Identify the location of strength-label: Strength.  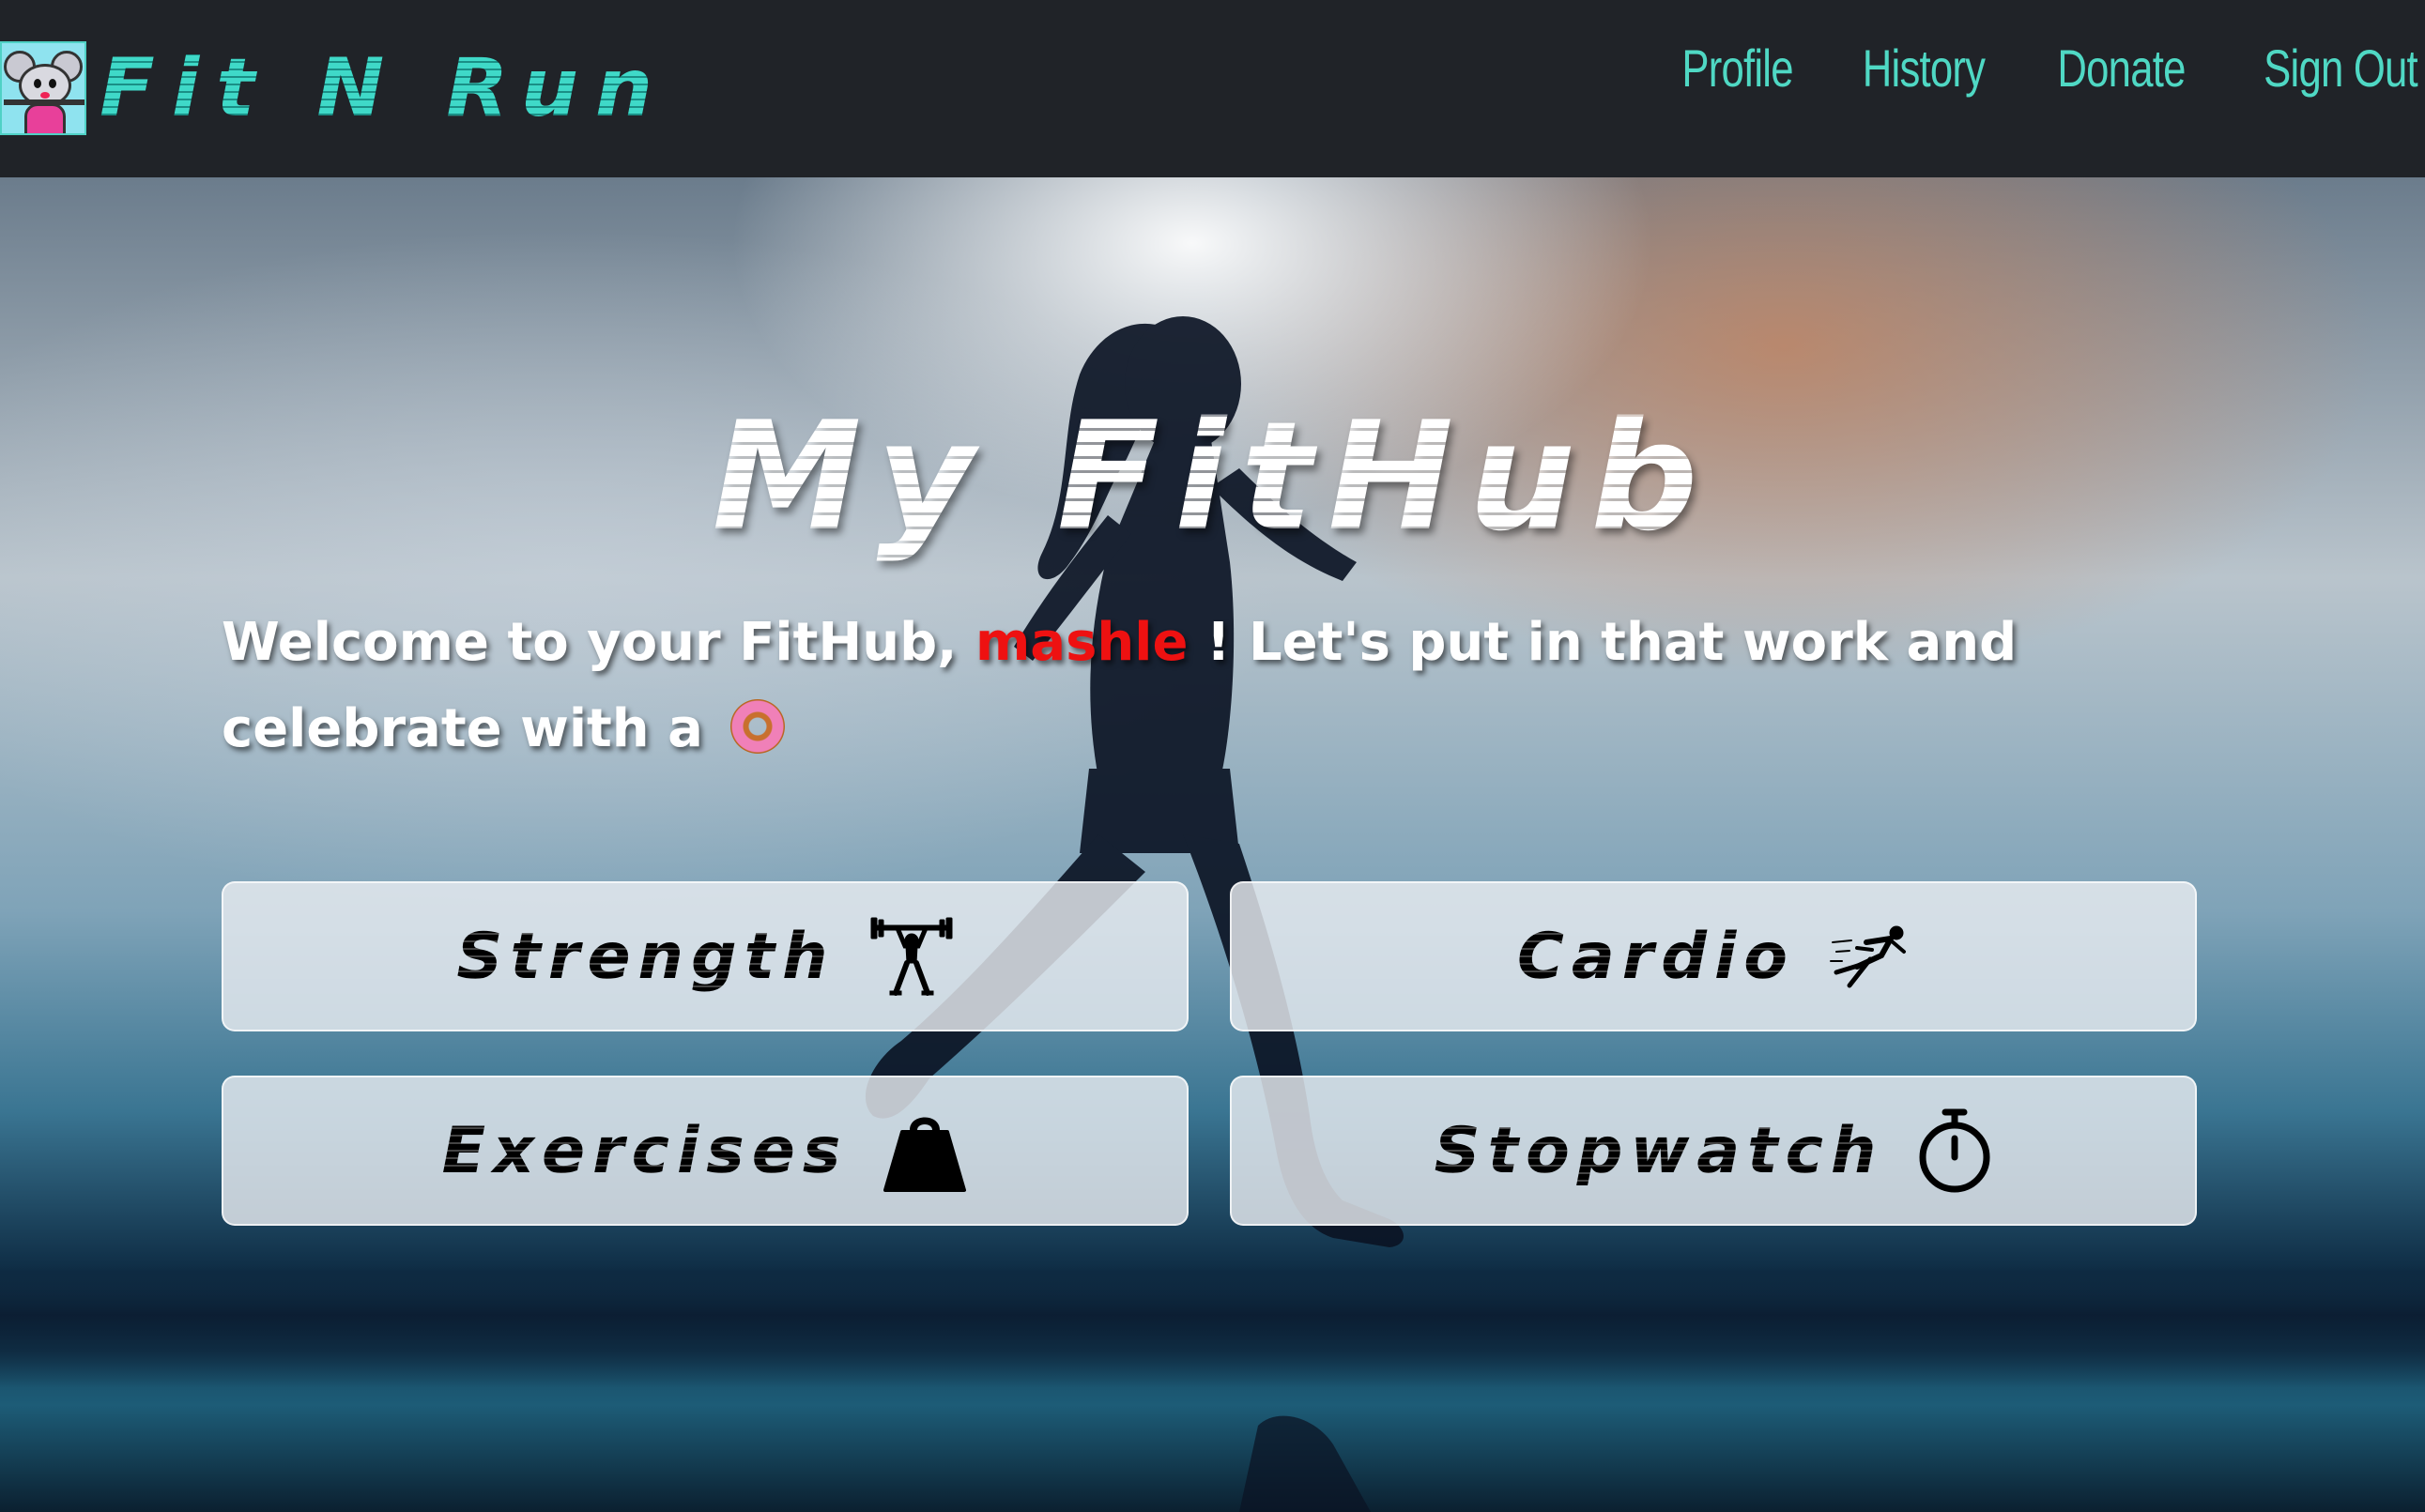
(646, 956).